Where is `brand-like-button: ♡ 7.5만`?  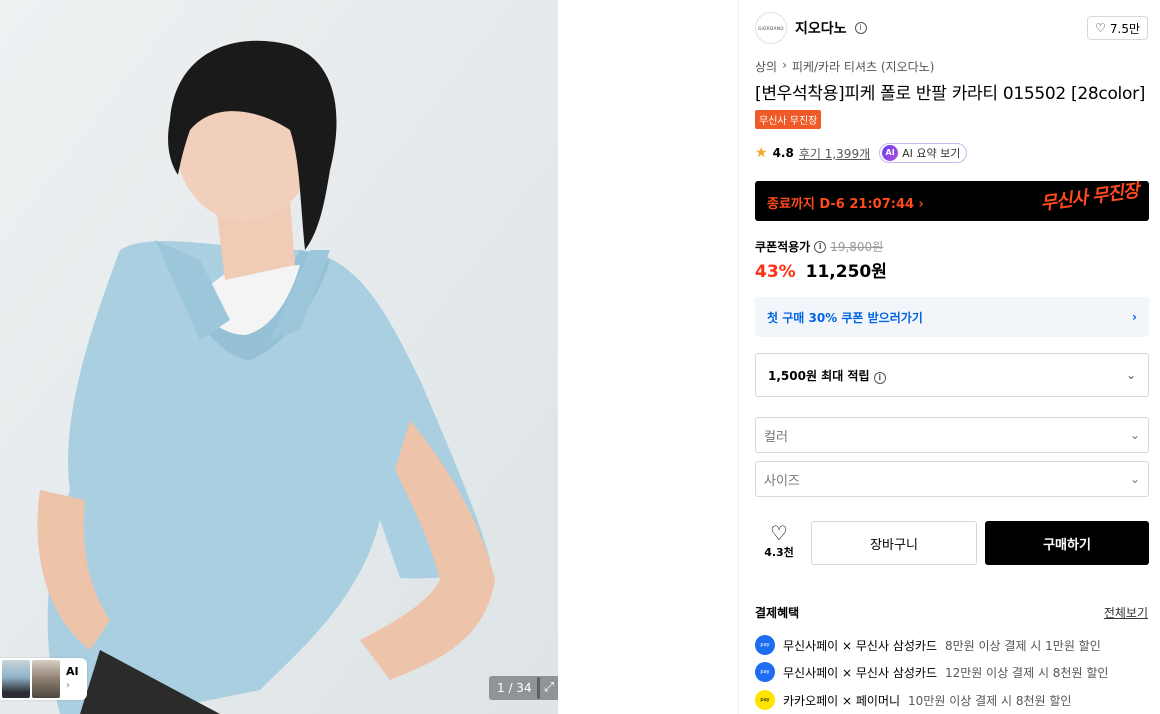
brand-like-button: ♡ 7.5만 is located at coordinates (1117, 28).